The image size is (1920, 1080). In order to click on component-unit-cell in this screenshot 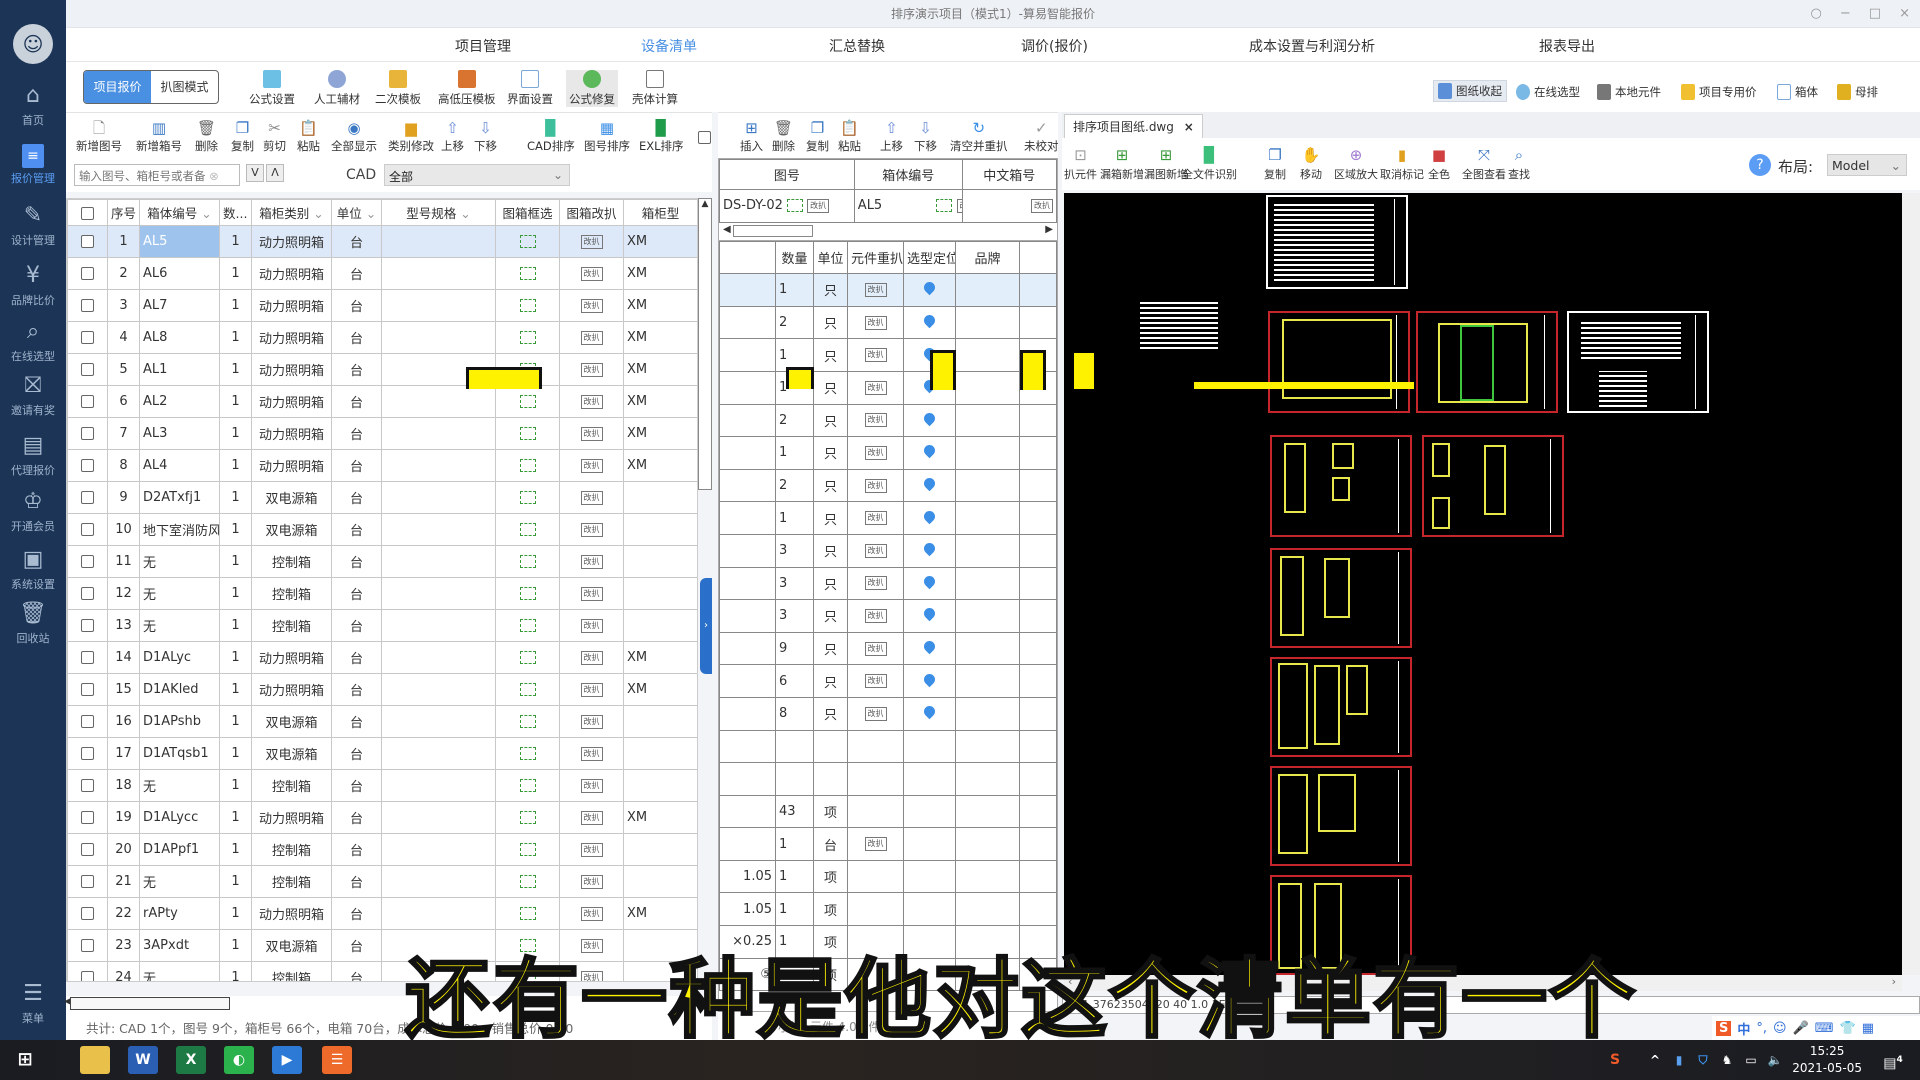, I will do `click(830, 779)`.